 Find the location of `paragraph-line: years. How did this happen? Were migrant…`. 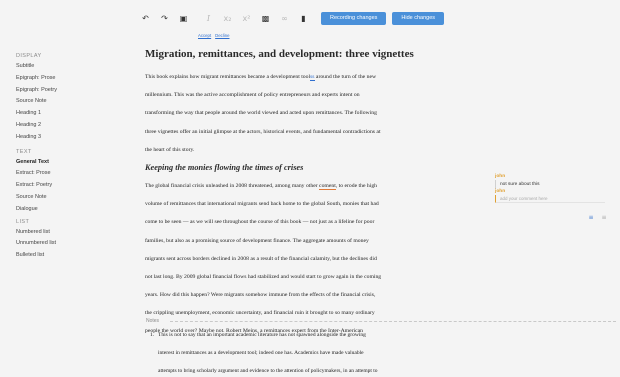

paragraph-line: years. How did this happen? Were migrant… is located at coordinates (260, 295).